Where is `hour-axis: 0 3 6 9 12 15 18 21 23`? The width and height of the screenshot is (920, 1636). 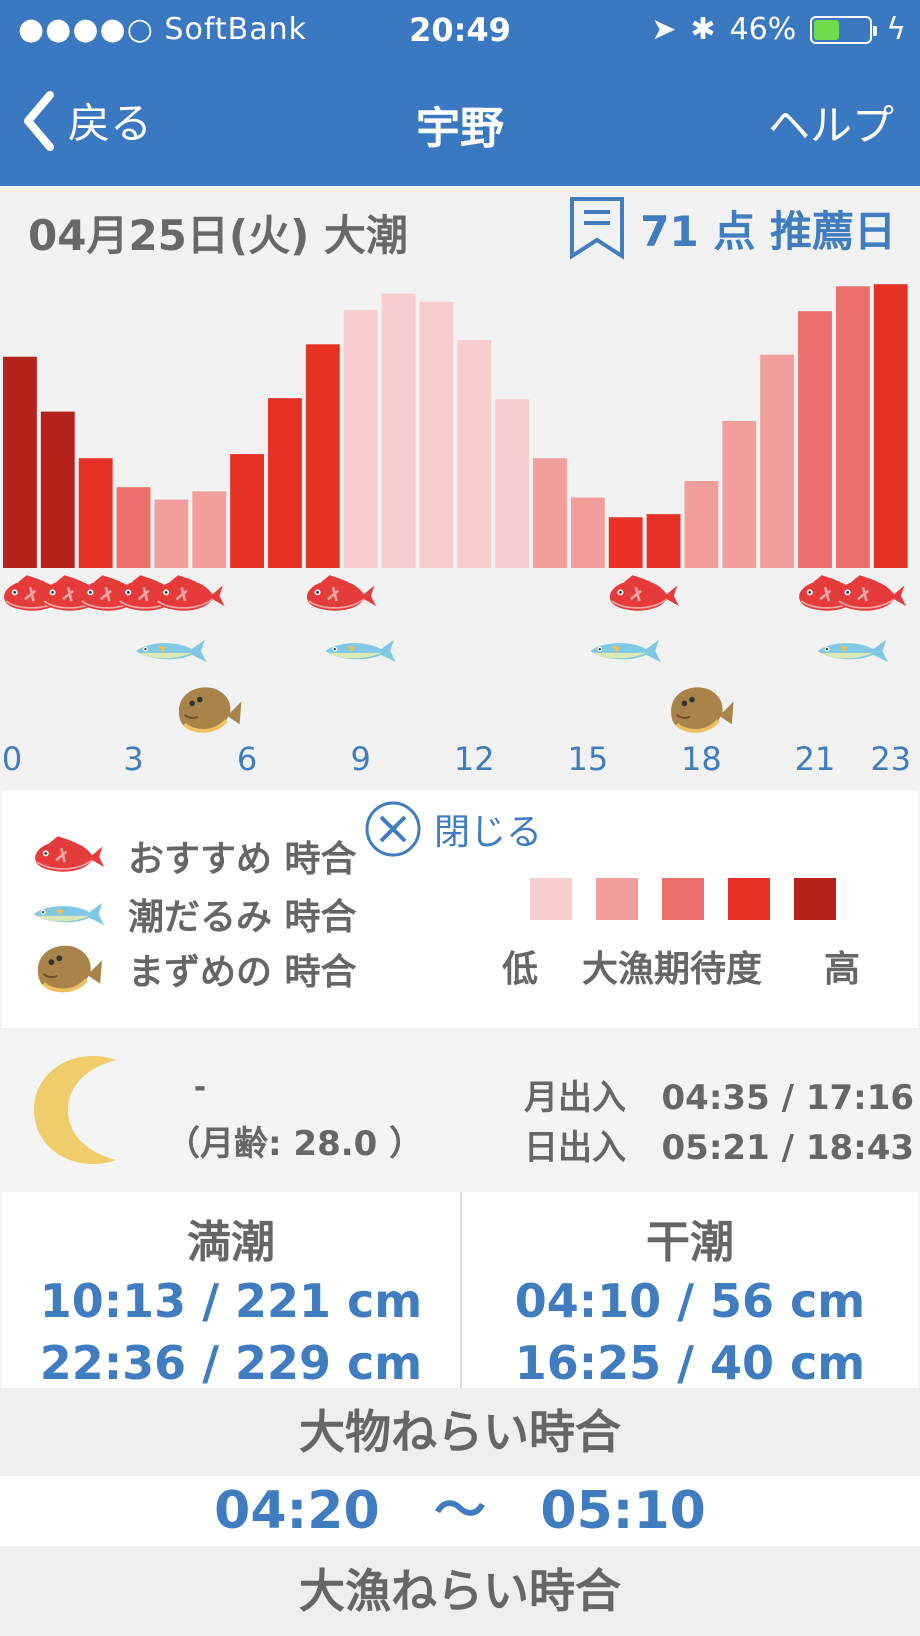
hour-axis: 0 3 6 9 12 15 18 21 23 is located at coordinates (460, 760).